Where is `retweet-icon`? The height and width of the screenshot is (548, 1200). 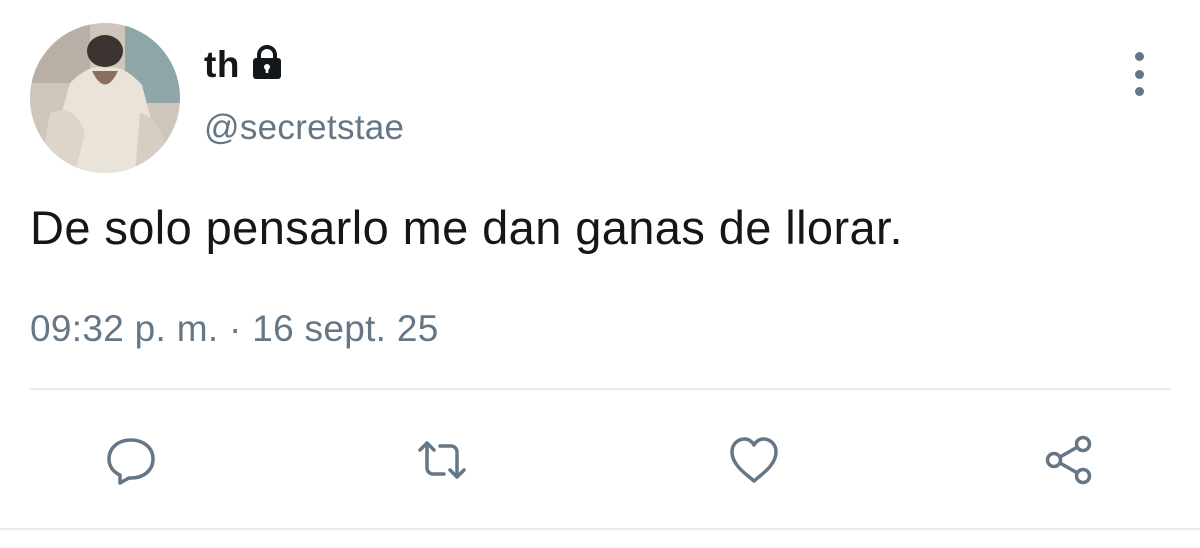 retweet-icon is located at coordinates (442, 460).